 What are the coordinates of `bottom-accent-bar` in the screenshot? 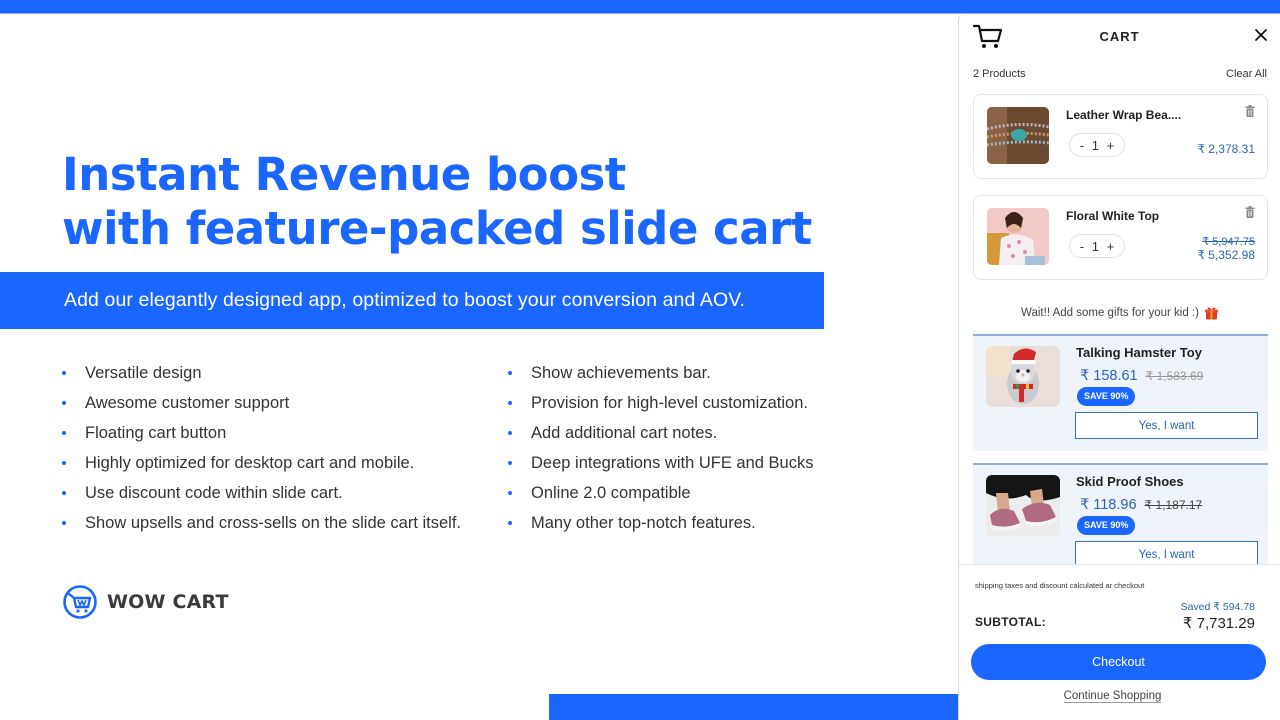 It's located at (759, 707).